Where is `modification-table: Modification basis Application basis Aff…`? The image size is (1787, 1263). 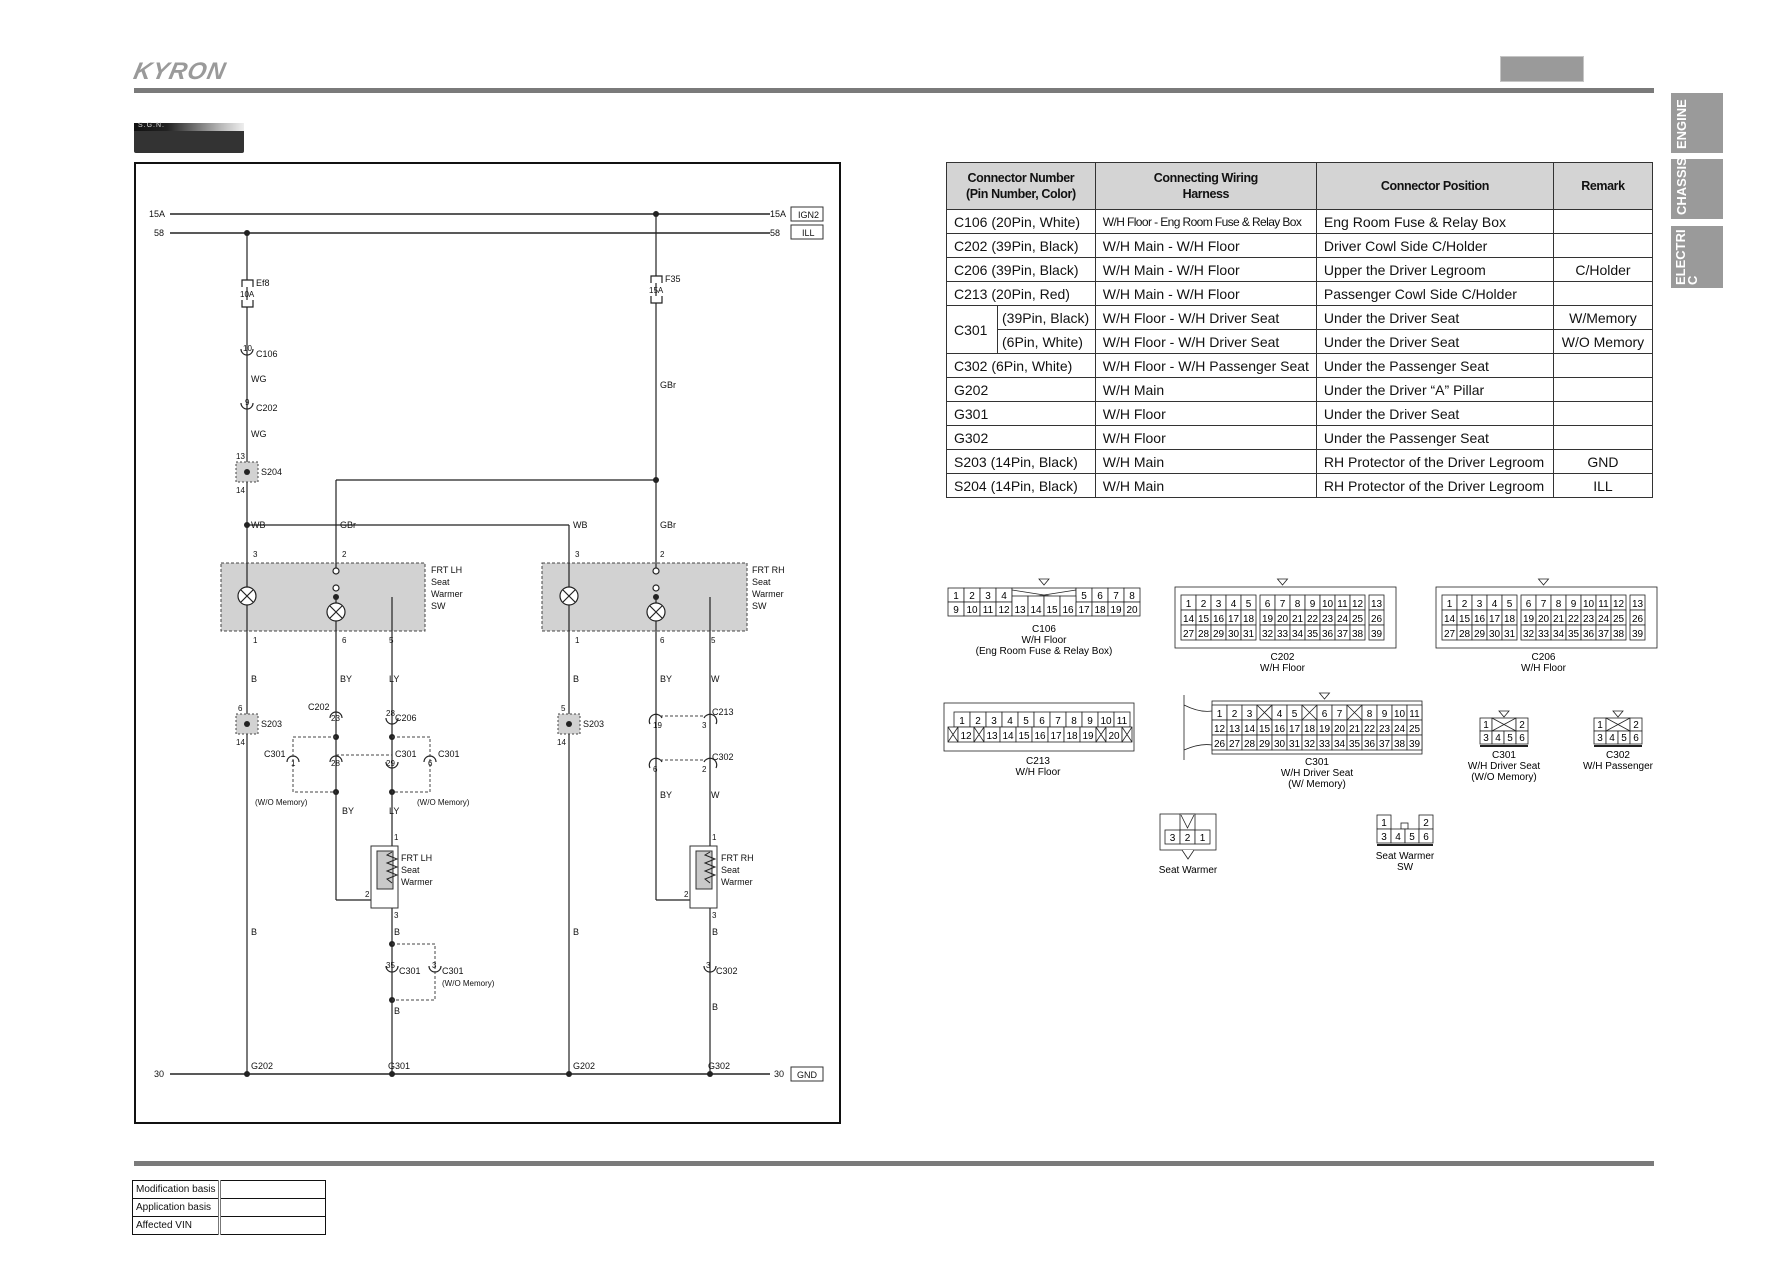
modification-table: Modification basis Application basis Aff… is located at coordinates (229, 1207).